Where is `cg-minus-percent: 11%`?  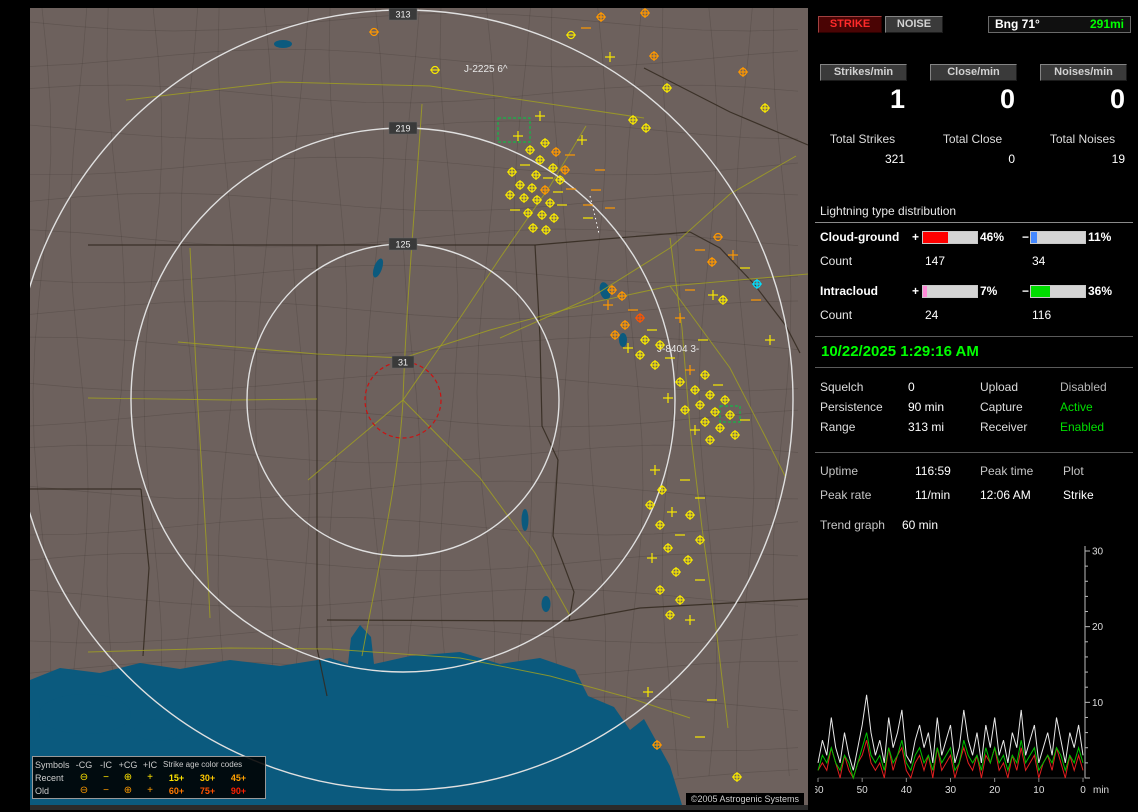
cg-minus-percent: 11% is located at coordinates (1100, 237).